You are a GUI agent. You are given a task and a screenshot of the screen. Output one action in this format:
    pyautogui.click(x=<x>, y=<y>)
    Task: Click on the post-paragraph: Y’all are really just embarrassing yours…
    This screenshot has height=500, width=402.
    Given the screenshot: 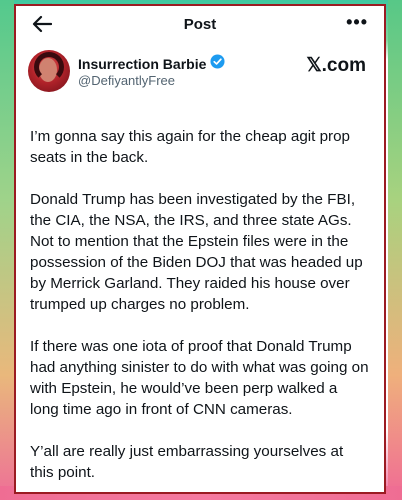 What is the action you would take?
    pyautogui.click(x=187, y=462)
    